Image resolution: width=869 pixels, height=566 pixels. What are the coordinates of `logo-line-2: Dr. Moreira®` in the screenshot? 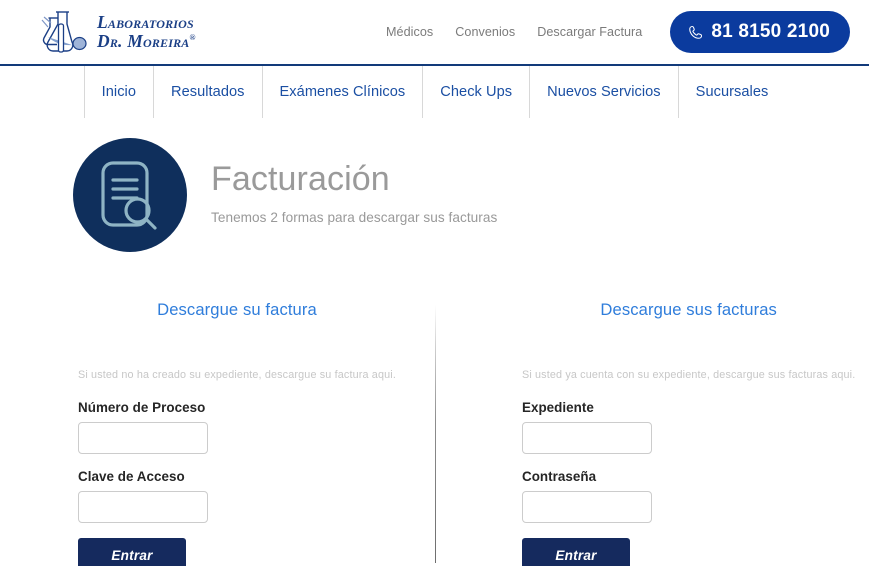 It's located at (146, 41).